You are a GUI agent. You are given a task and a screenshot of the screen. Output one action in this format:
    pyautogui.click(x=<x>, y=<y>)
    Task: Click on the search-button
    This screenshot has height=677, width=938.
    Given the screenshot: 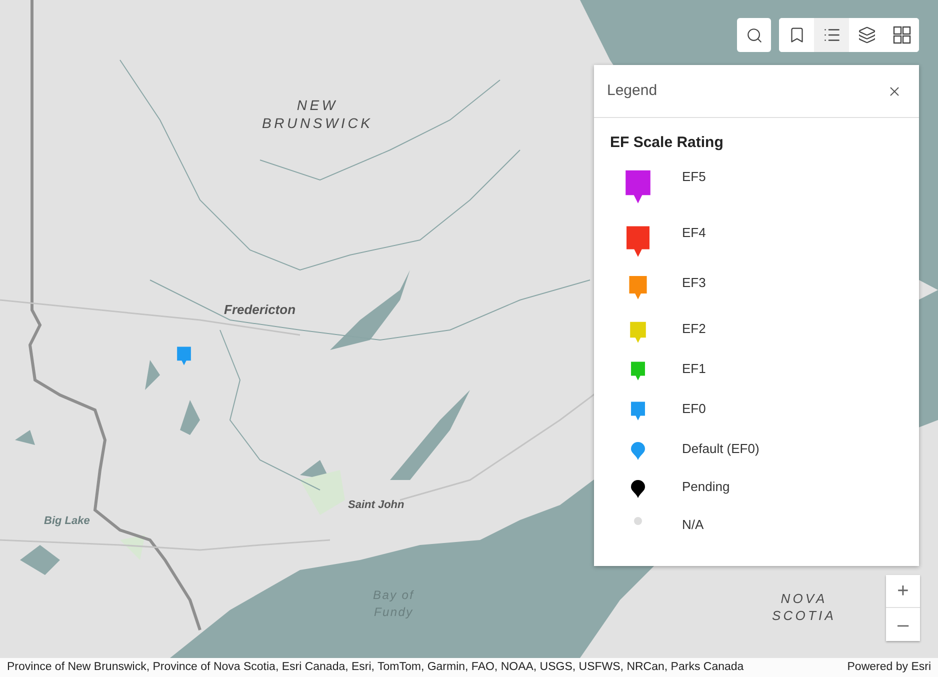 What is the action you would take?
    pyautogui.click(x=754, y=35)
    